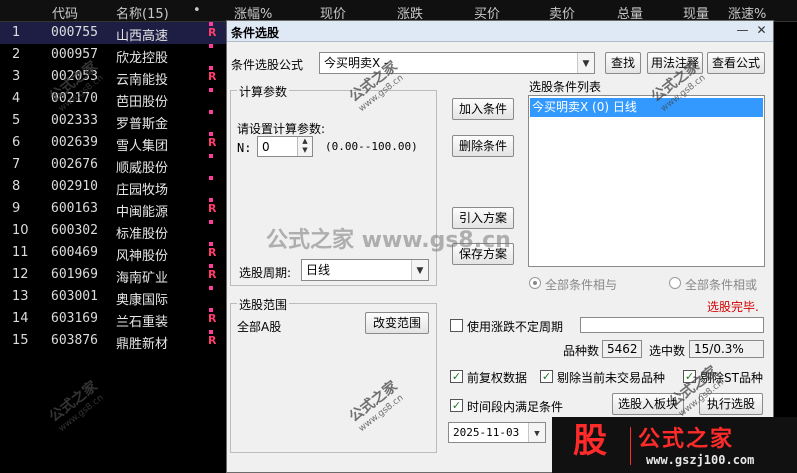 The height and width of the screenshot is (473, 797). I want to click on table-row: 14 603169 兰石重装 R, so click(115, 319).